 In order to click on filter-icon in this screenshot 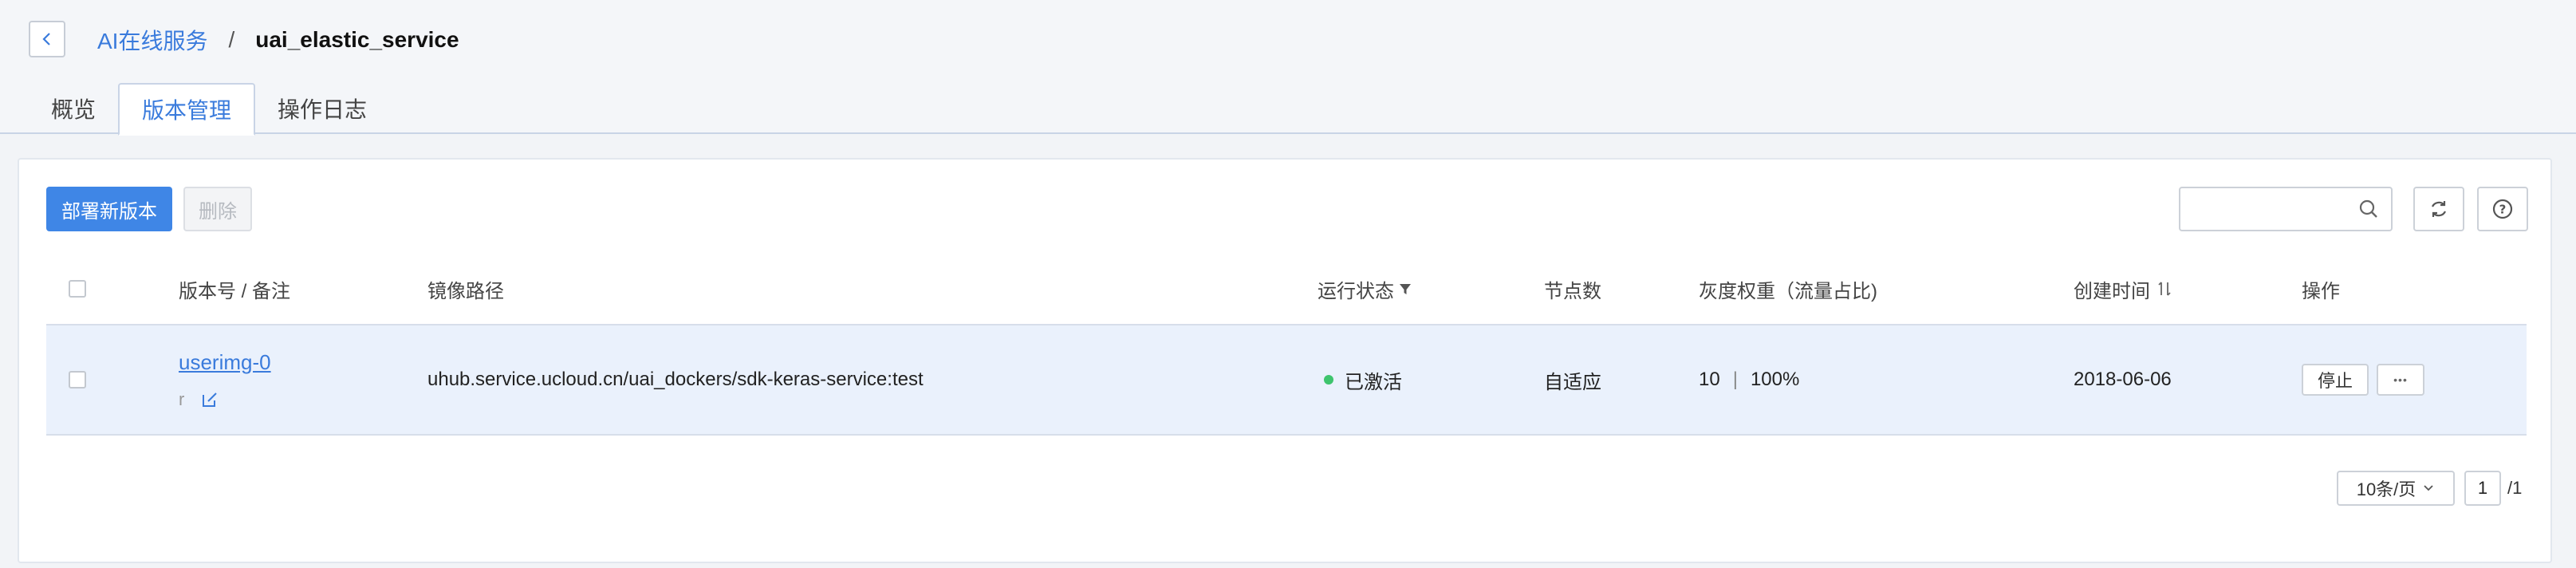, I will do `click(1405, 289)`.